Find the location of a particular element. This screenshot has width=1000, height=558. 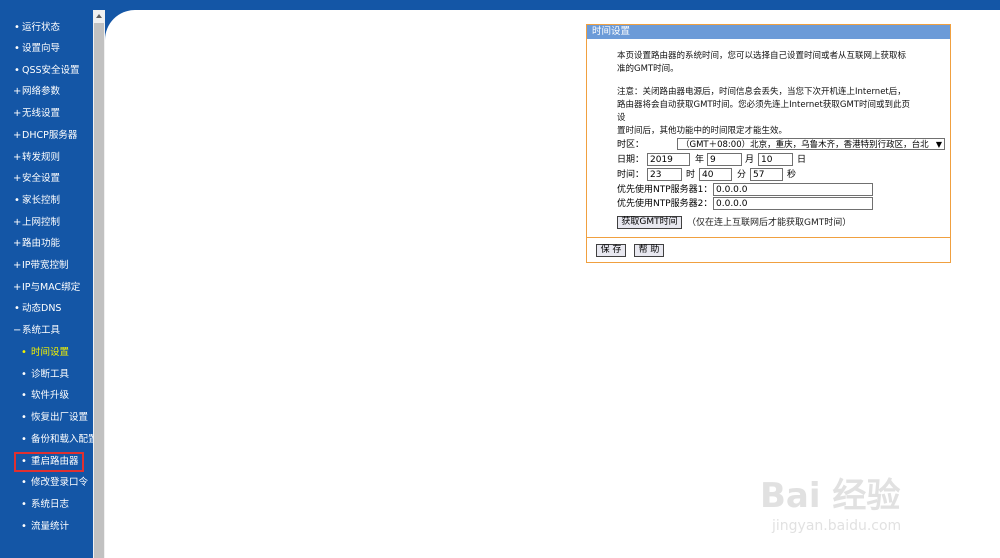

ntp1-row: 优先使用NTP服务器1： 0.0.0.0 is located at coordinates (782, 190).